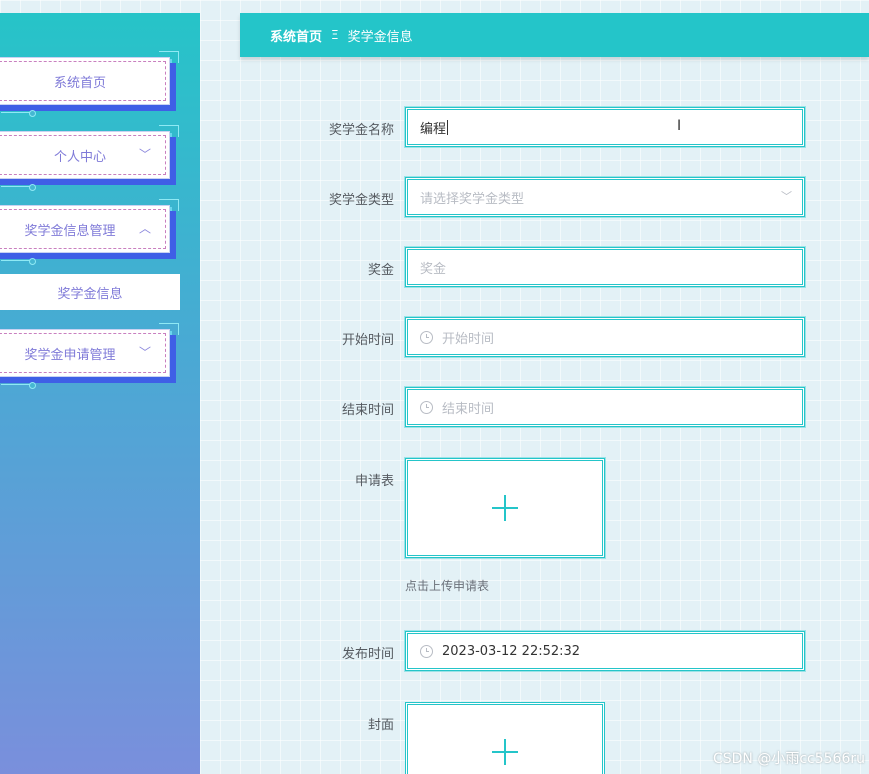  Describe the element at coordinates (380, 37) in the screenshot. I see `breadcrumb-current: 奖学金信息` at that location.